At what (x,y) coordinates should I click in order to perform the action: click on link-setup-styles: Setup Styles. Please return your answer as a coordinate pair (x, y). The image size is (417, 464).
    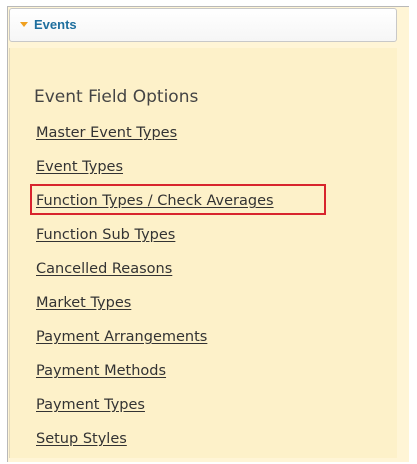
    Looking at the image, I should click on (81, 439).